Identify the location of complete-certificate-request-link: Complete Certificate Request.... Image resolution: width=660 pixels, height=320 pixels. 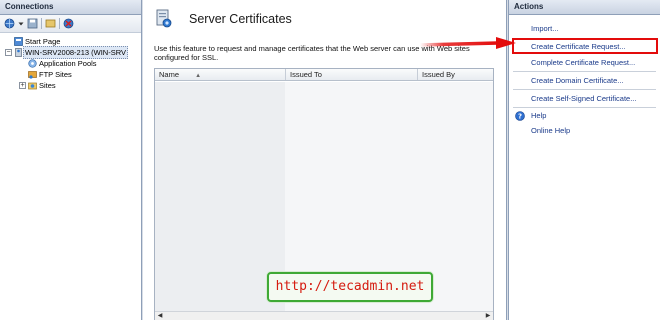
(583, 63).